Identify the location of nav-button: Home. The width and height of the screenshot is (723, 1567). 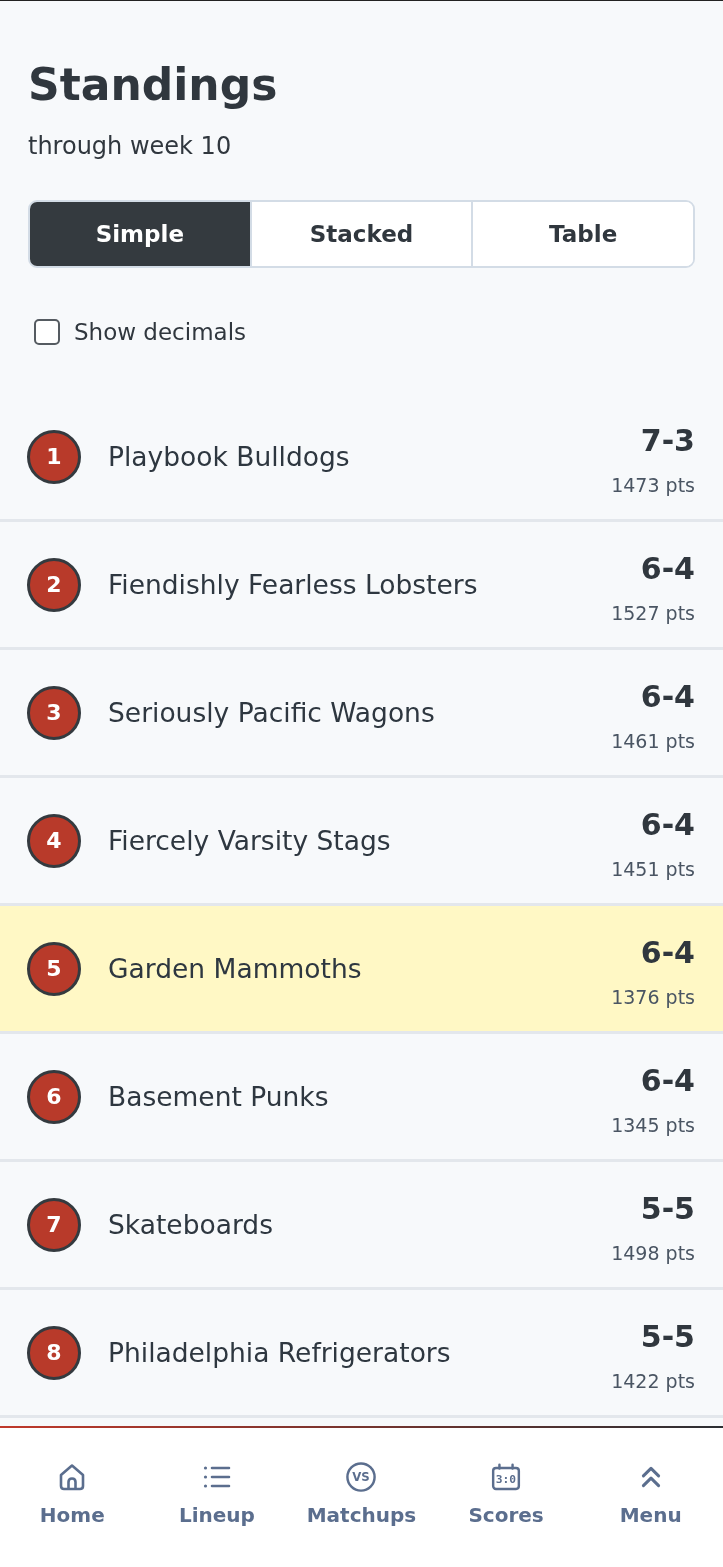
(72, 1497).